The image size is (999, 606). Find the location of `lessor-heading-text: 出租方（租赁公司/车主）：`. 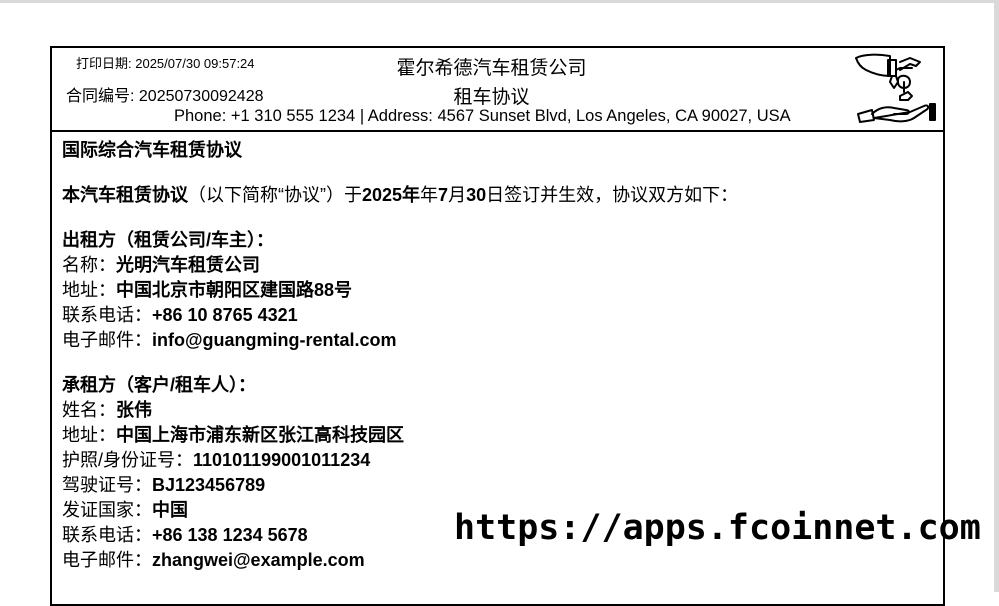

lessor-heading-text: 出租方（租赁公司/车主）： is located at coordinates (168, 240).